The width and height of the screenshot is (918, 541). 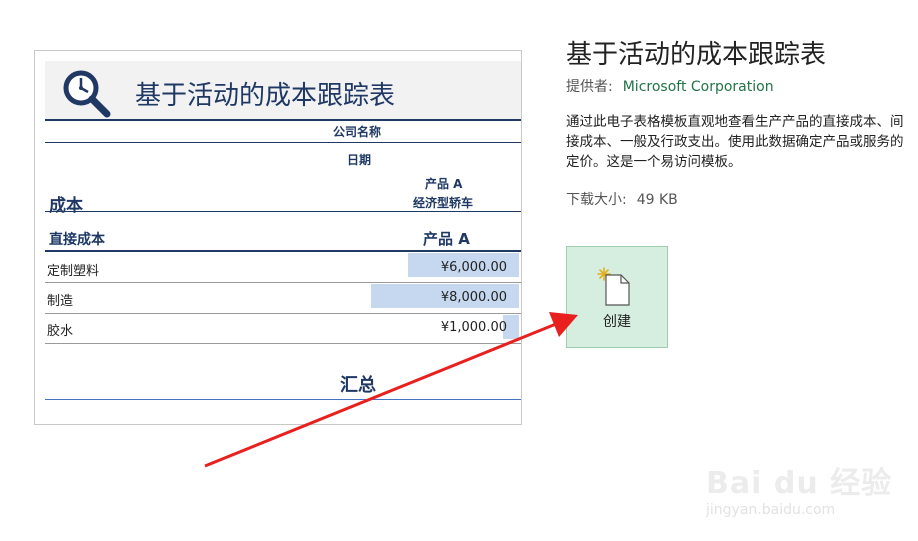 What do you see at coordinates (799, 483) in the screenshot?
I see `watermark-brand: Bai du 经验` at bounding box center [799, 483].